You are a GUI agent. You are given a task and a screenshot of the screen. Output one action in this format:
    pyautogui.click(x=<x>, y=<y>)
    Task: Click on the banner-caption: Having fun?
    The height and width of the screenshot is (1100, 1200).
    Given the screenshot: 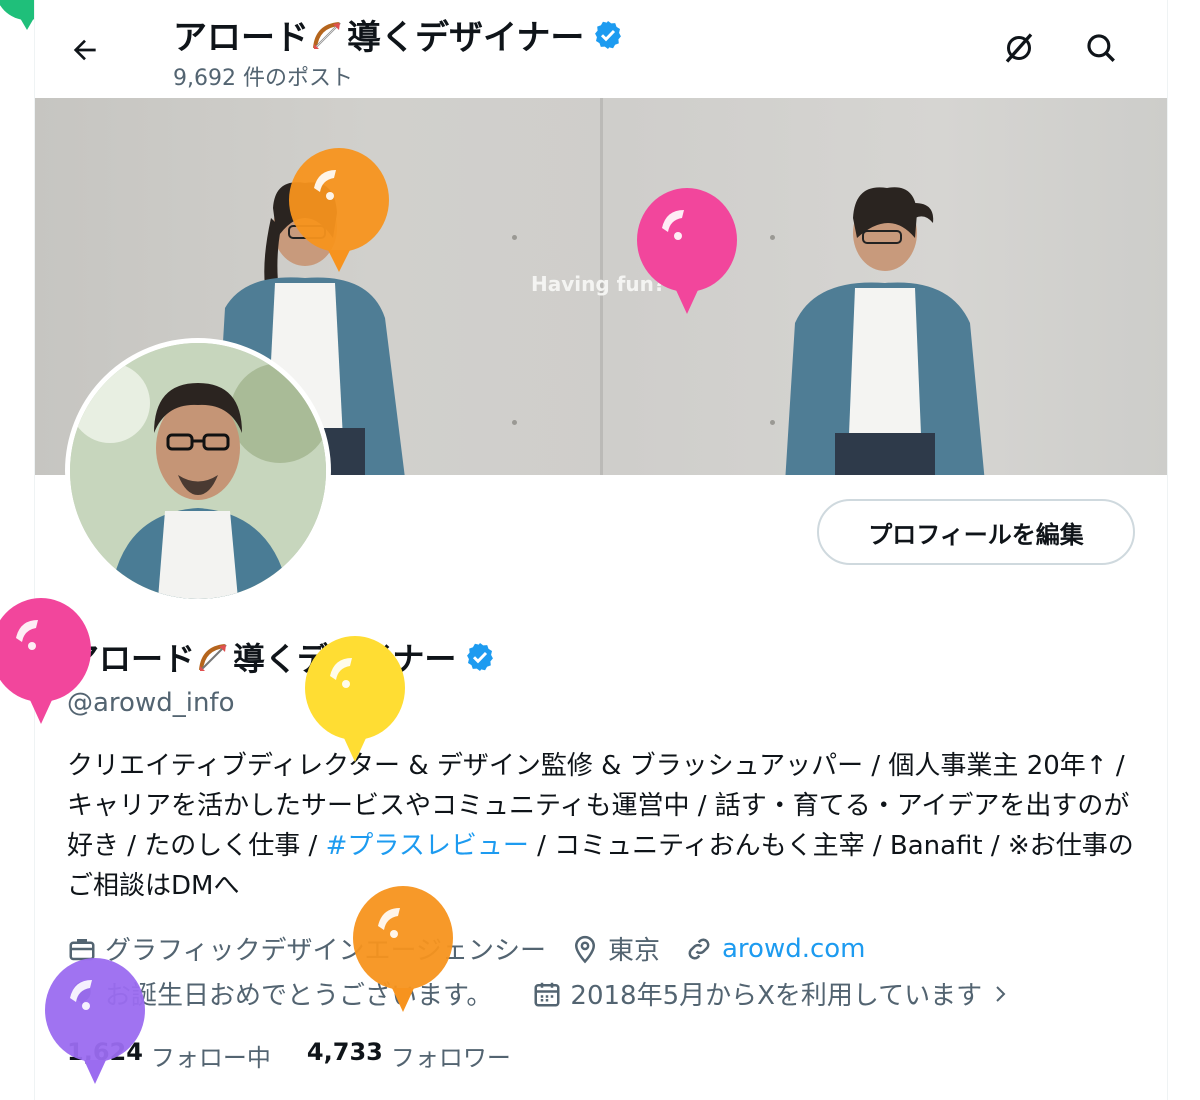 What is the action you would take?
    pyautogui.click(x=598, y=284)
    